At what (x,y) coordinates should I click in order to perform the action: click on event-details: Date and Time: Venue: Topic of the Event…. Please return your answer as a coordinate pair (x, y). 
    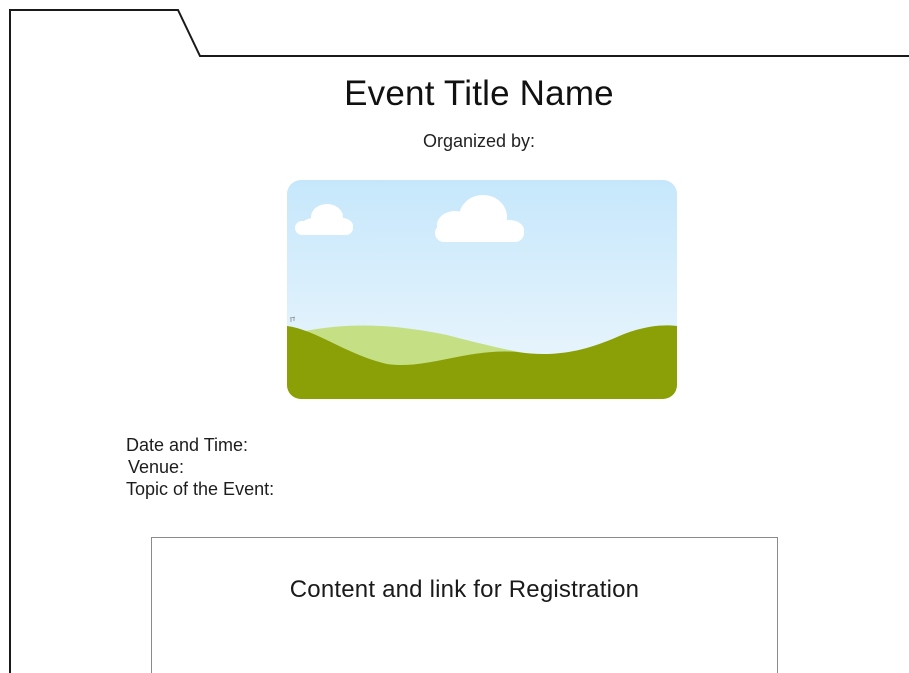
    Looking at the image, I should click on (200, 467).